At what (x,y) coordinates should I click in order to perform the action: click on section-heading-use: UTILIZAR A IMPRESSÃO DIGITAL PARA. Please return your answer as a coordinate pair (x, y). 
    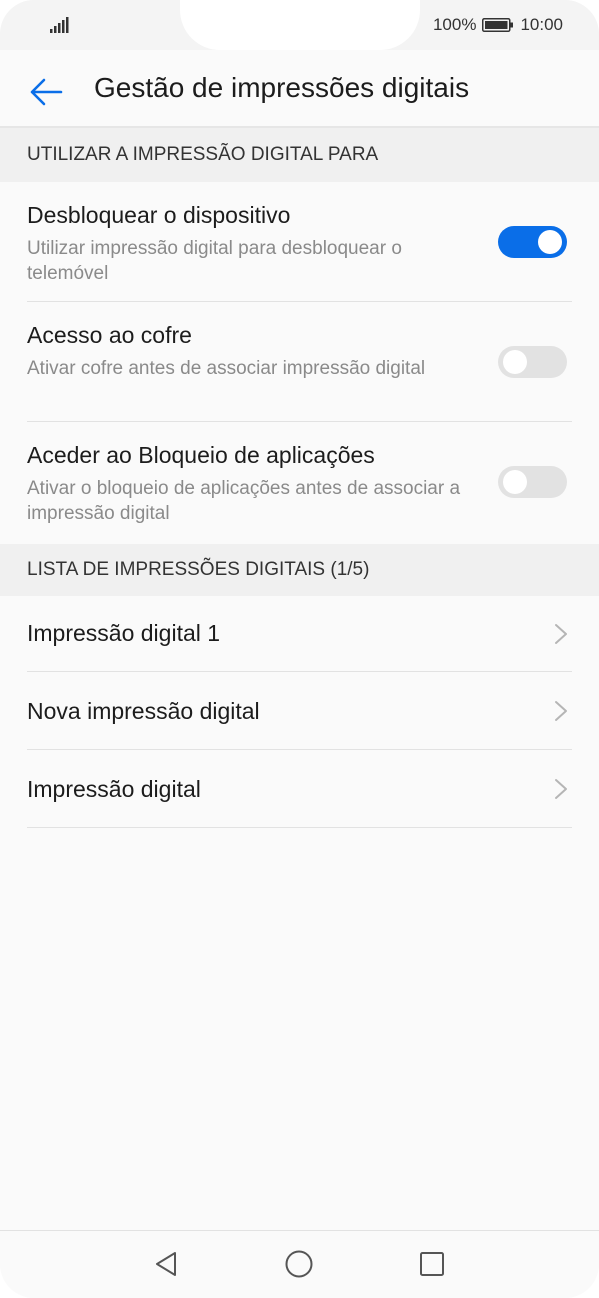
    Looking at the image, I should click on (299, 155).